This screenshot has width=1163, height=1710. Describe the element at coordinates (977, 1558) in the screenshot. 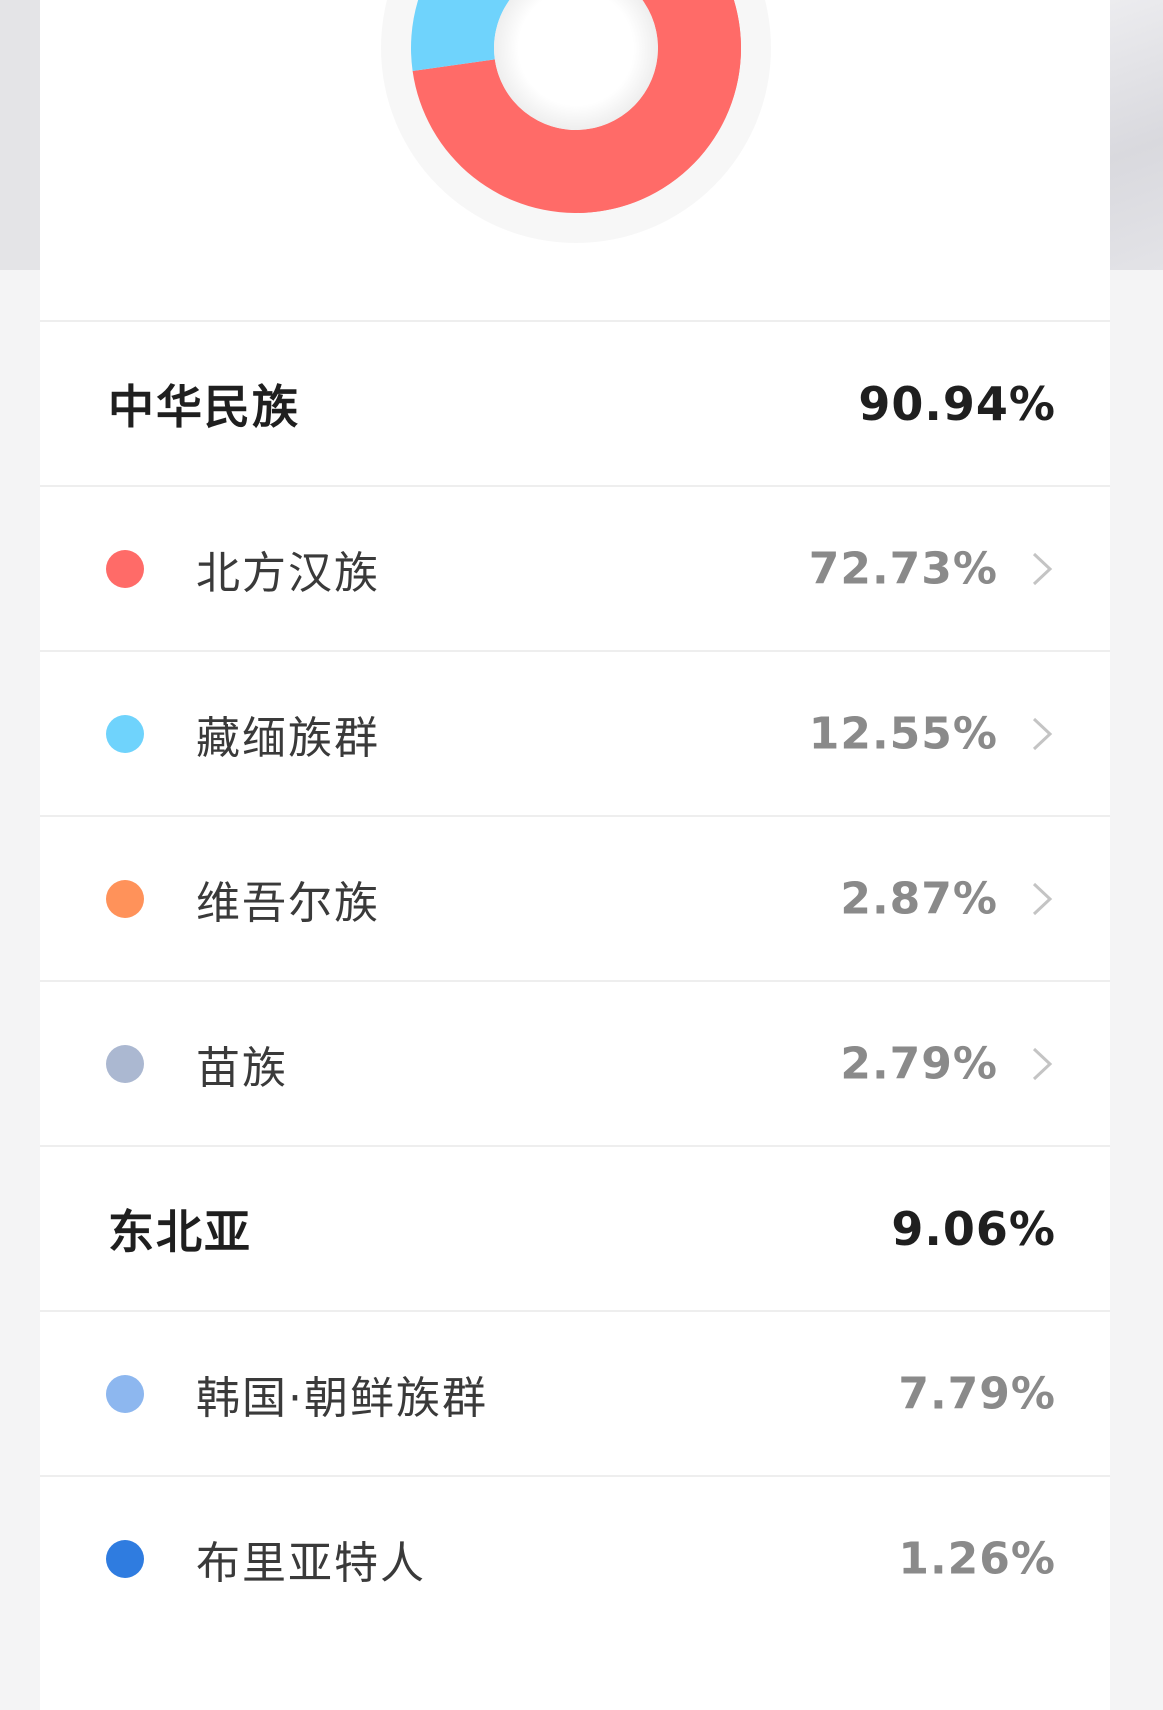

I see `item-percentage: 1.26%` at that location.